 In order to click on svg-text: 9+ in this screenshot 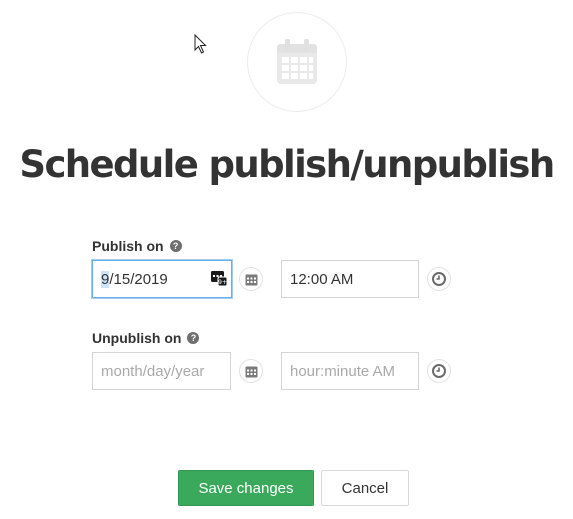, I will do `click(222, 282)`.